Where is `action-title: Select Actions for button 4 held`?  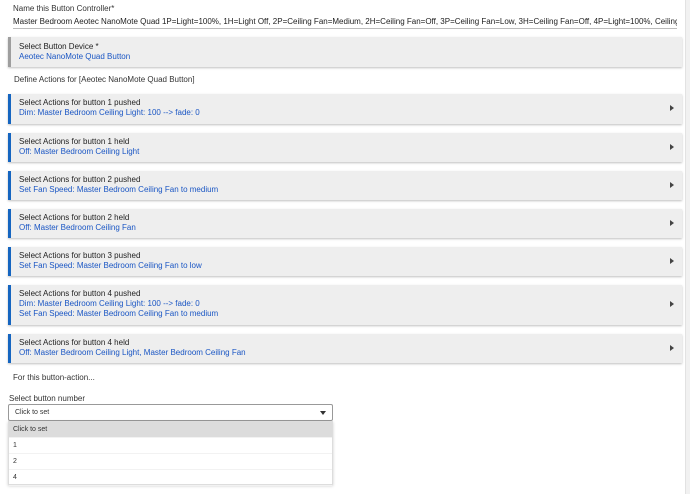
action-title: Select Actions for button 4 held is located at coordinates (74, 342).